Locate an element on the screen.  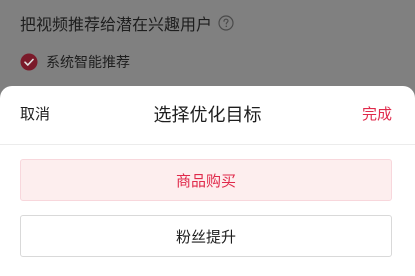
sheet-title: 选择优化目标 is located at coordinates (207, 115).